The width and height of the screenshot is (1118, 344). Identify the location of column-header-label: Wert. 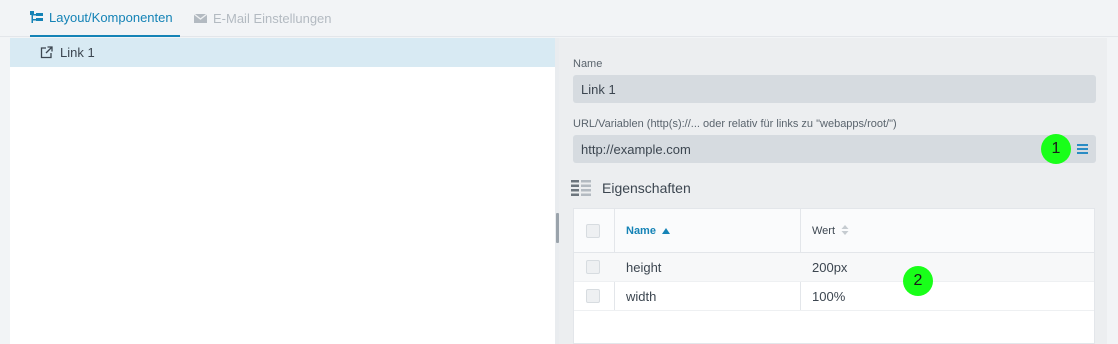
(824, 231).